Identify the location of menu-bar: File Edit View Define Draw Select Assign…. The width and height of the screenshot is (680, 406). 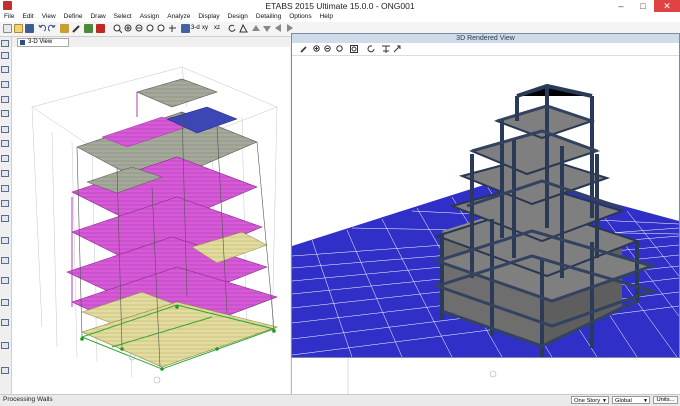
(340, 17).